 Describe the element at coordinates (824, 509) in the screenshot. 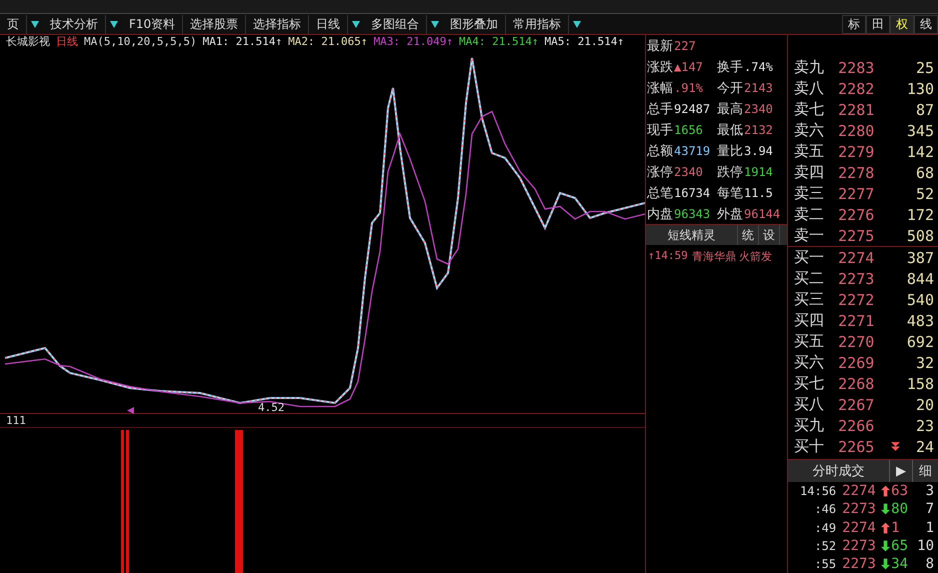

I see `trade-time: :46` at that location.